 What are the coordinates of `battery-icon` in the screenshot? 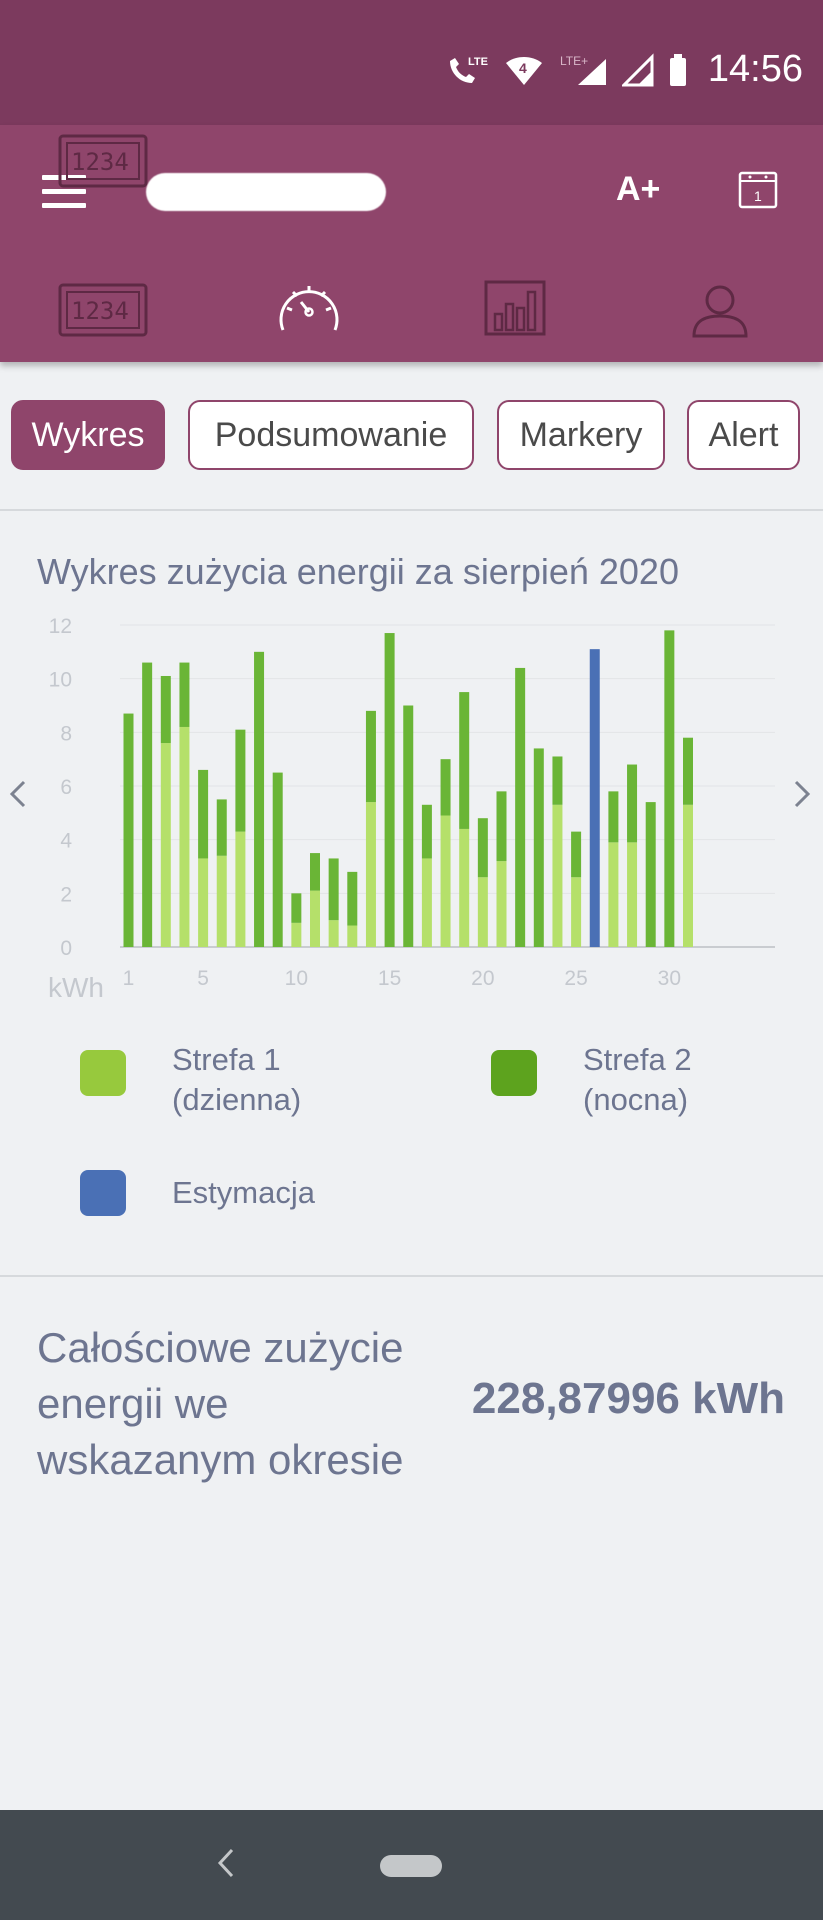 It's located at (677, 69).